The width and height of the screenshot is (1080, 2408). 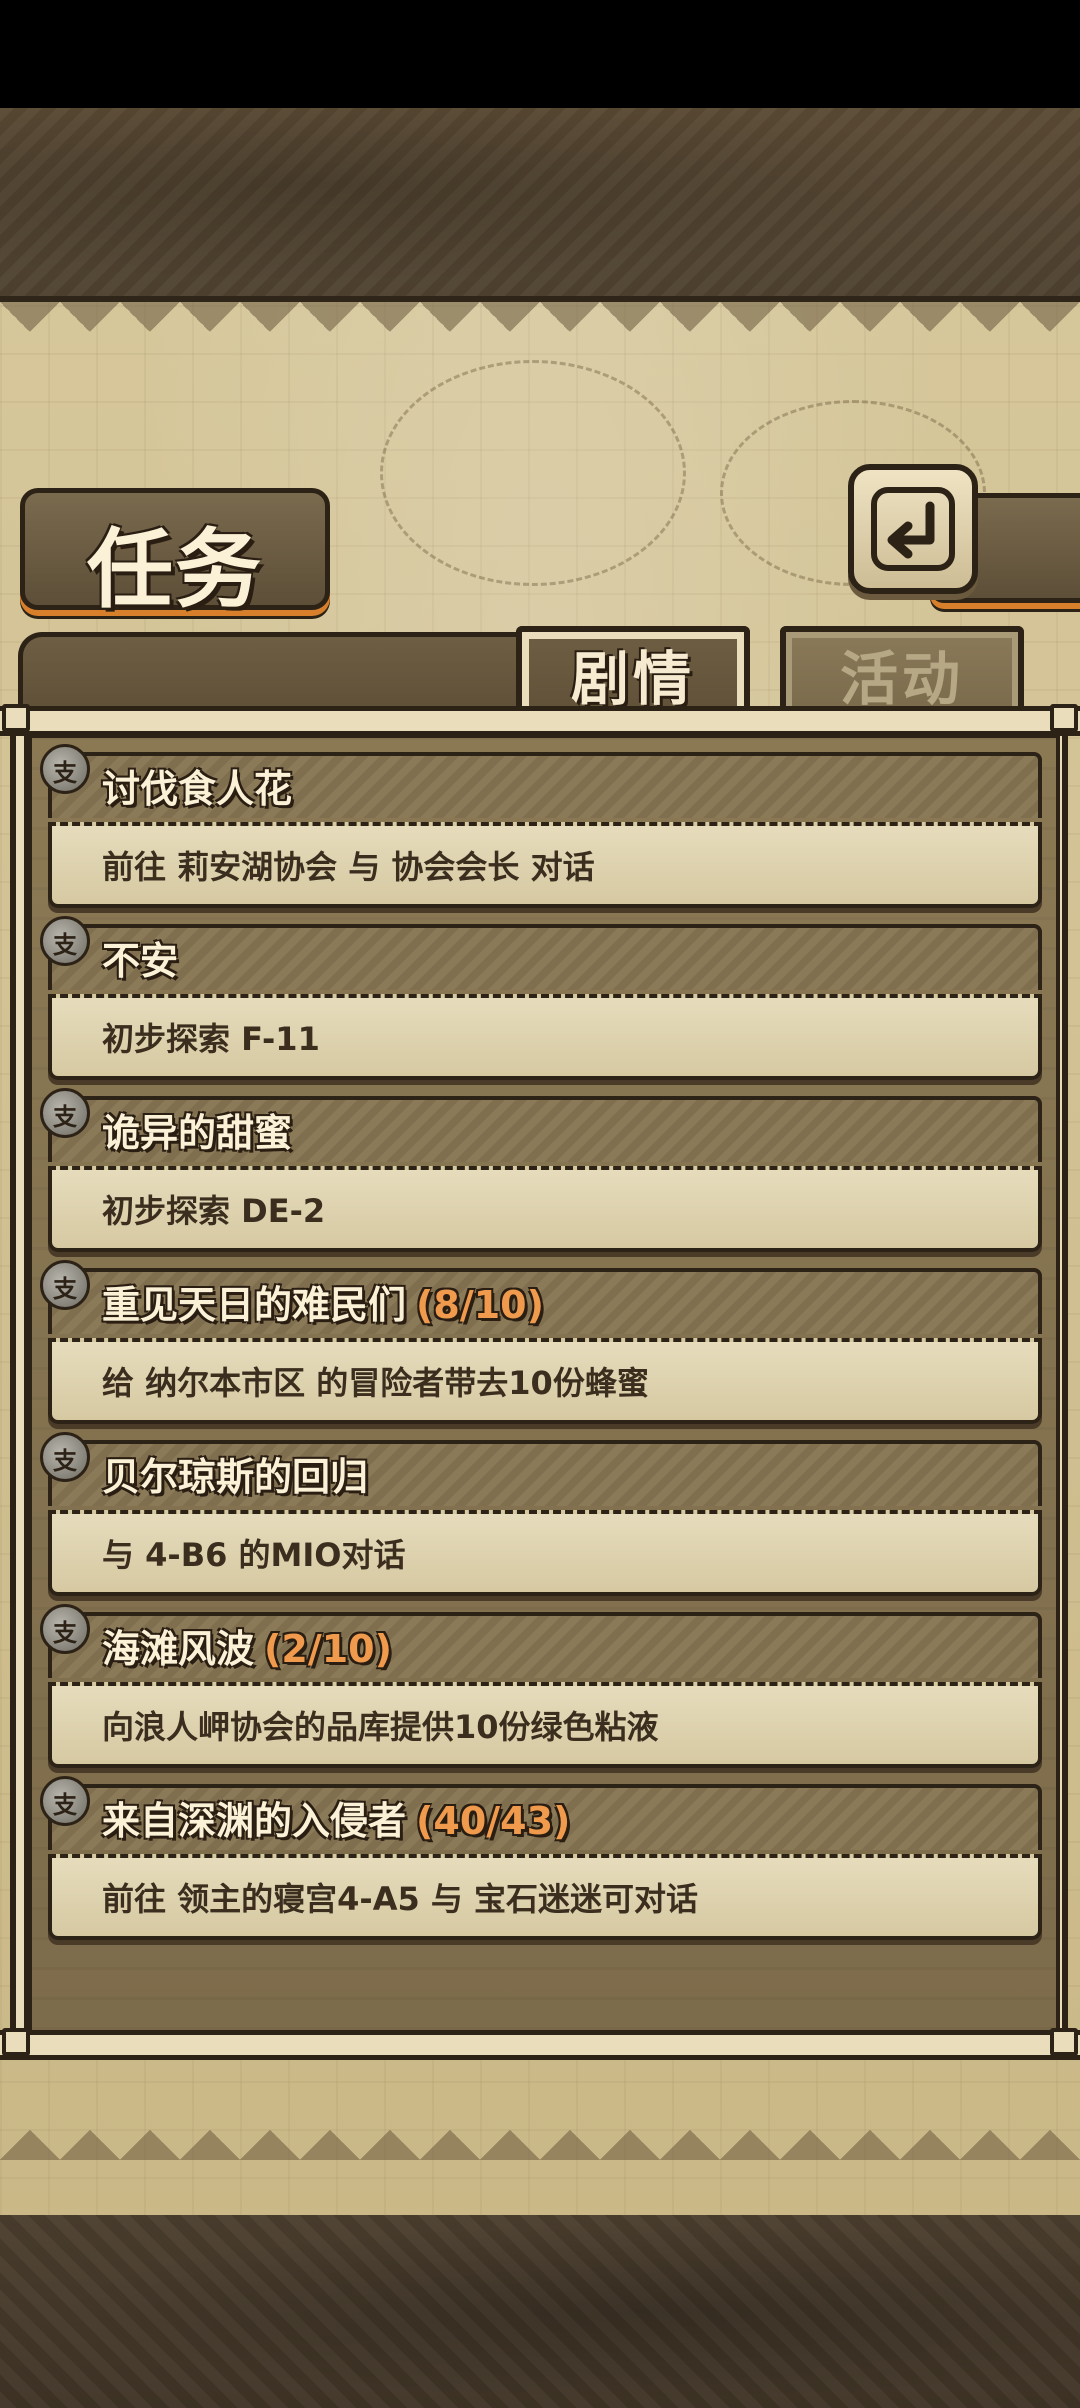 I want to click on frame-rail-bottom, so click(x=540, y=2045).